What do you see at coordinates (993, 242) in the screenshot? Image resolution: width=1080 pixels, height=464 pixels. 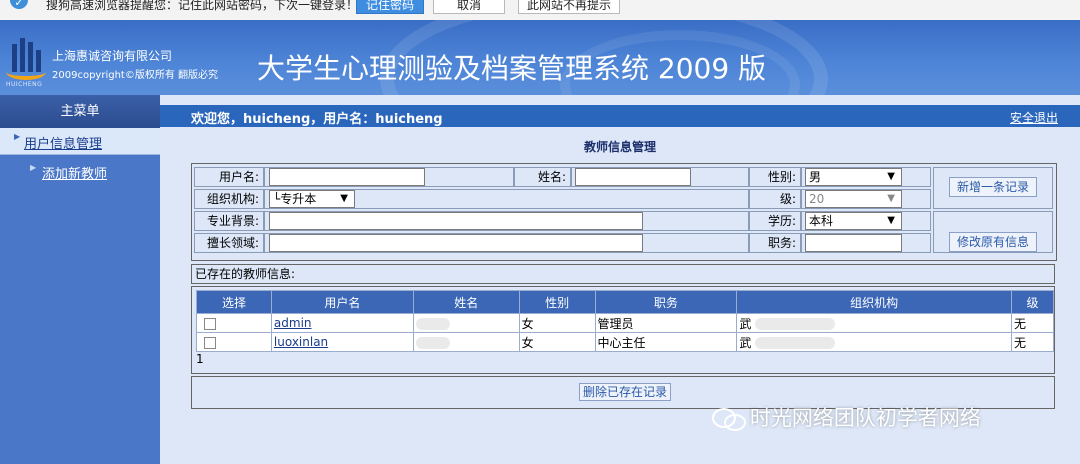 I see `modify-record-button: 修改原有信息` at bounding box center [993, 242].